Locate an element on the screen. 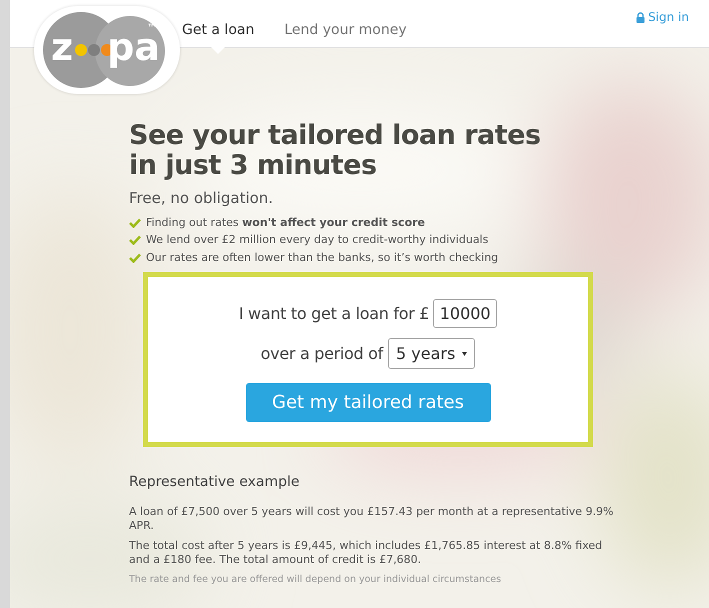 The height and width of the screenshot is (608, 709). benefit-text: Our rates are often lower than the banks, so it’s worth checking is located at coordinates (322, 258).